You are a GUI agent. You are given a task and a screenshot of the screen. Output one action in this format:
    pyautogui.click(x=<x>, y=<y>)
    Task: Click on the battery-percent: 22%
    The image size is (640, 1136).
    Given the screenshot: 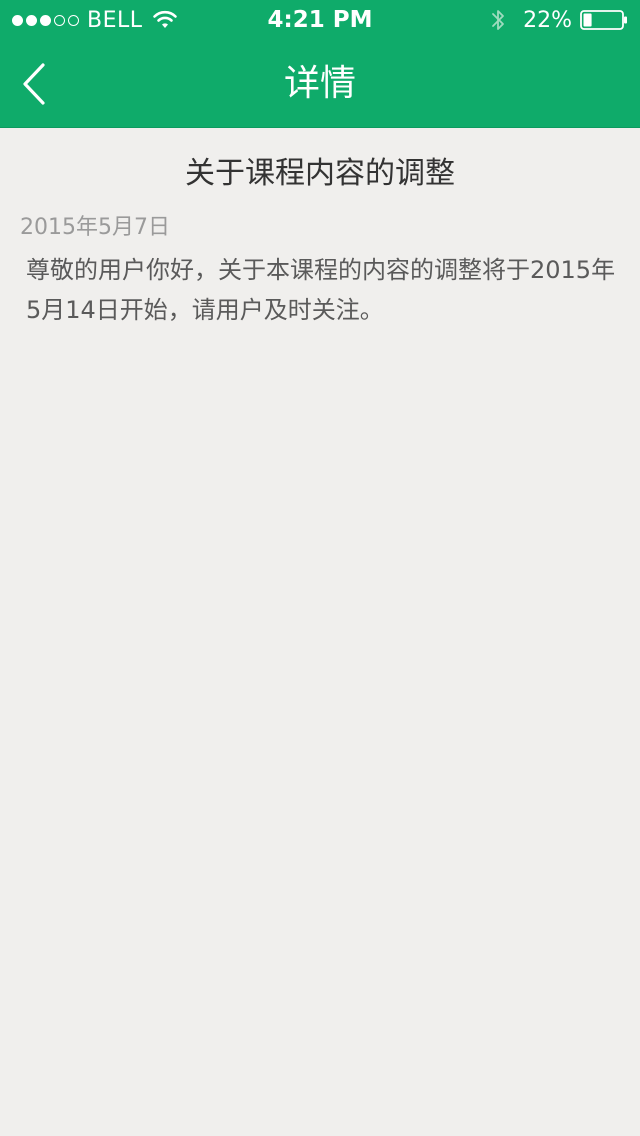 What is the action you would take?
    pyautogui.click(x=547, y=20)
    